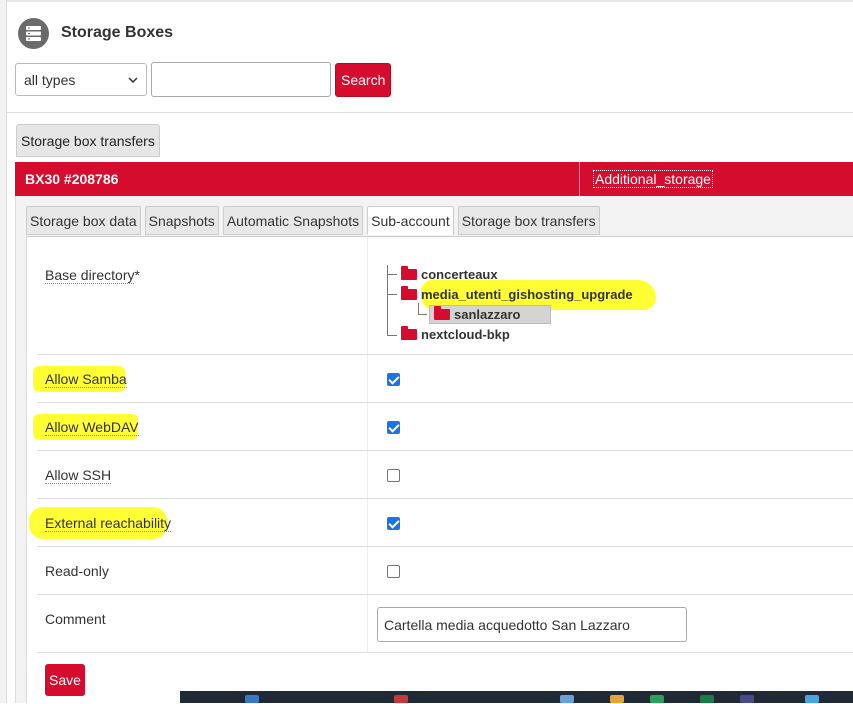 This screenshot has height=704, width=853. Describe the element at coordinates (528, 220) in the screenshot. I see `tab-storage-box-transfers: Storage box transfers` at that location.